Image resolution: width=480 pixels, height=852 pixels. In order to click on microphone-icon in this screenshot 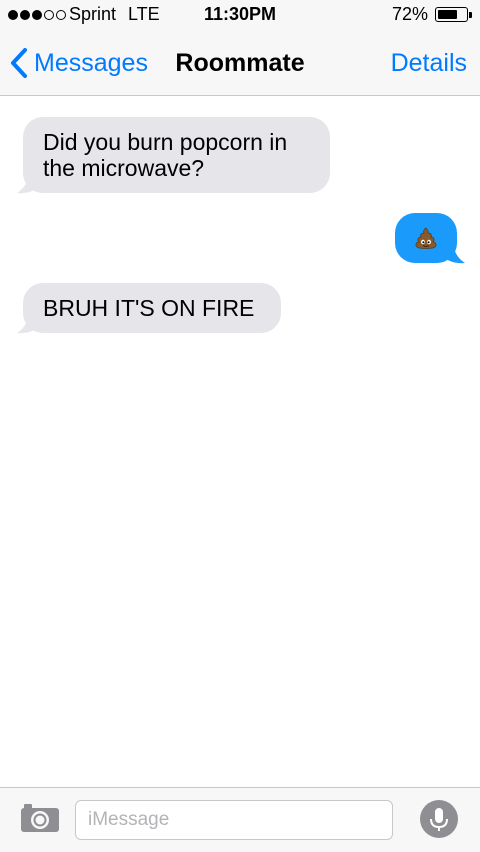, I will do `click(439, 819)`.